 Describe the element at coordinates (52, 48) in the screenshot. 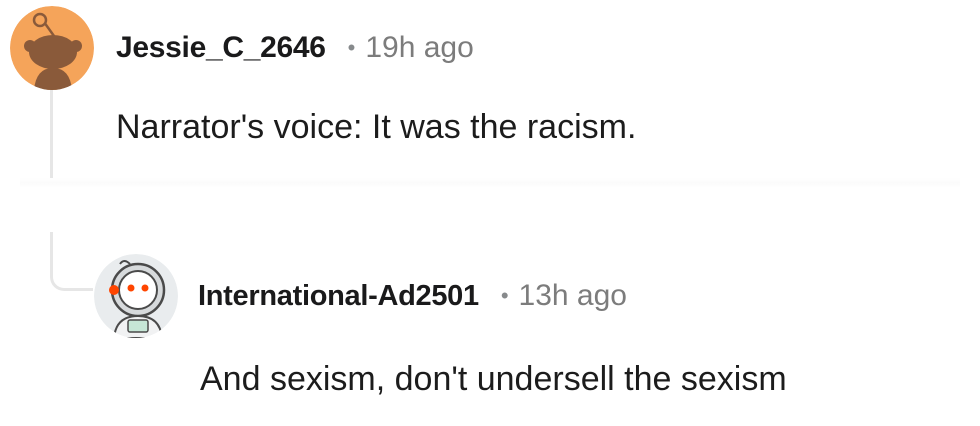

I see `snoo-orange-avatar-icon` at that location.